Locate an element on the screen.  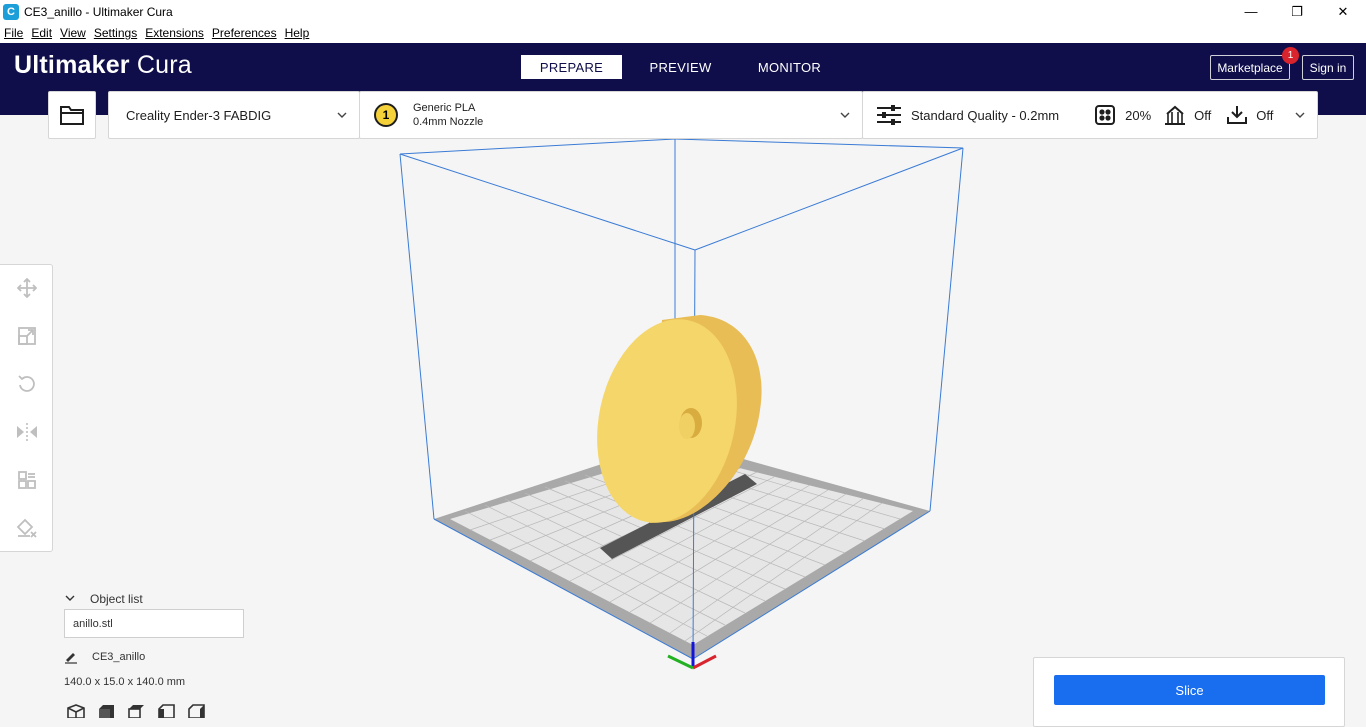
slice-button: Slice is located at coordinates (1189, 690).